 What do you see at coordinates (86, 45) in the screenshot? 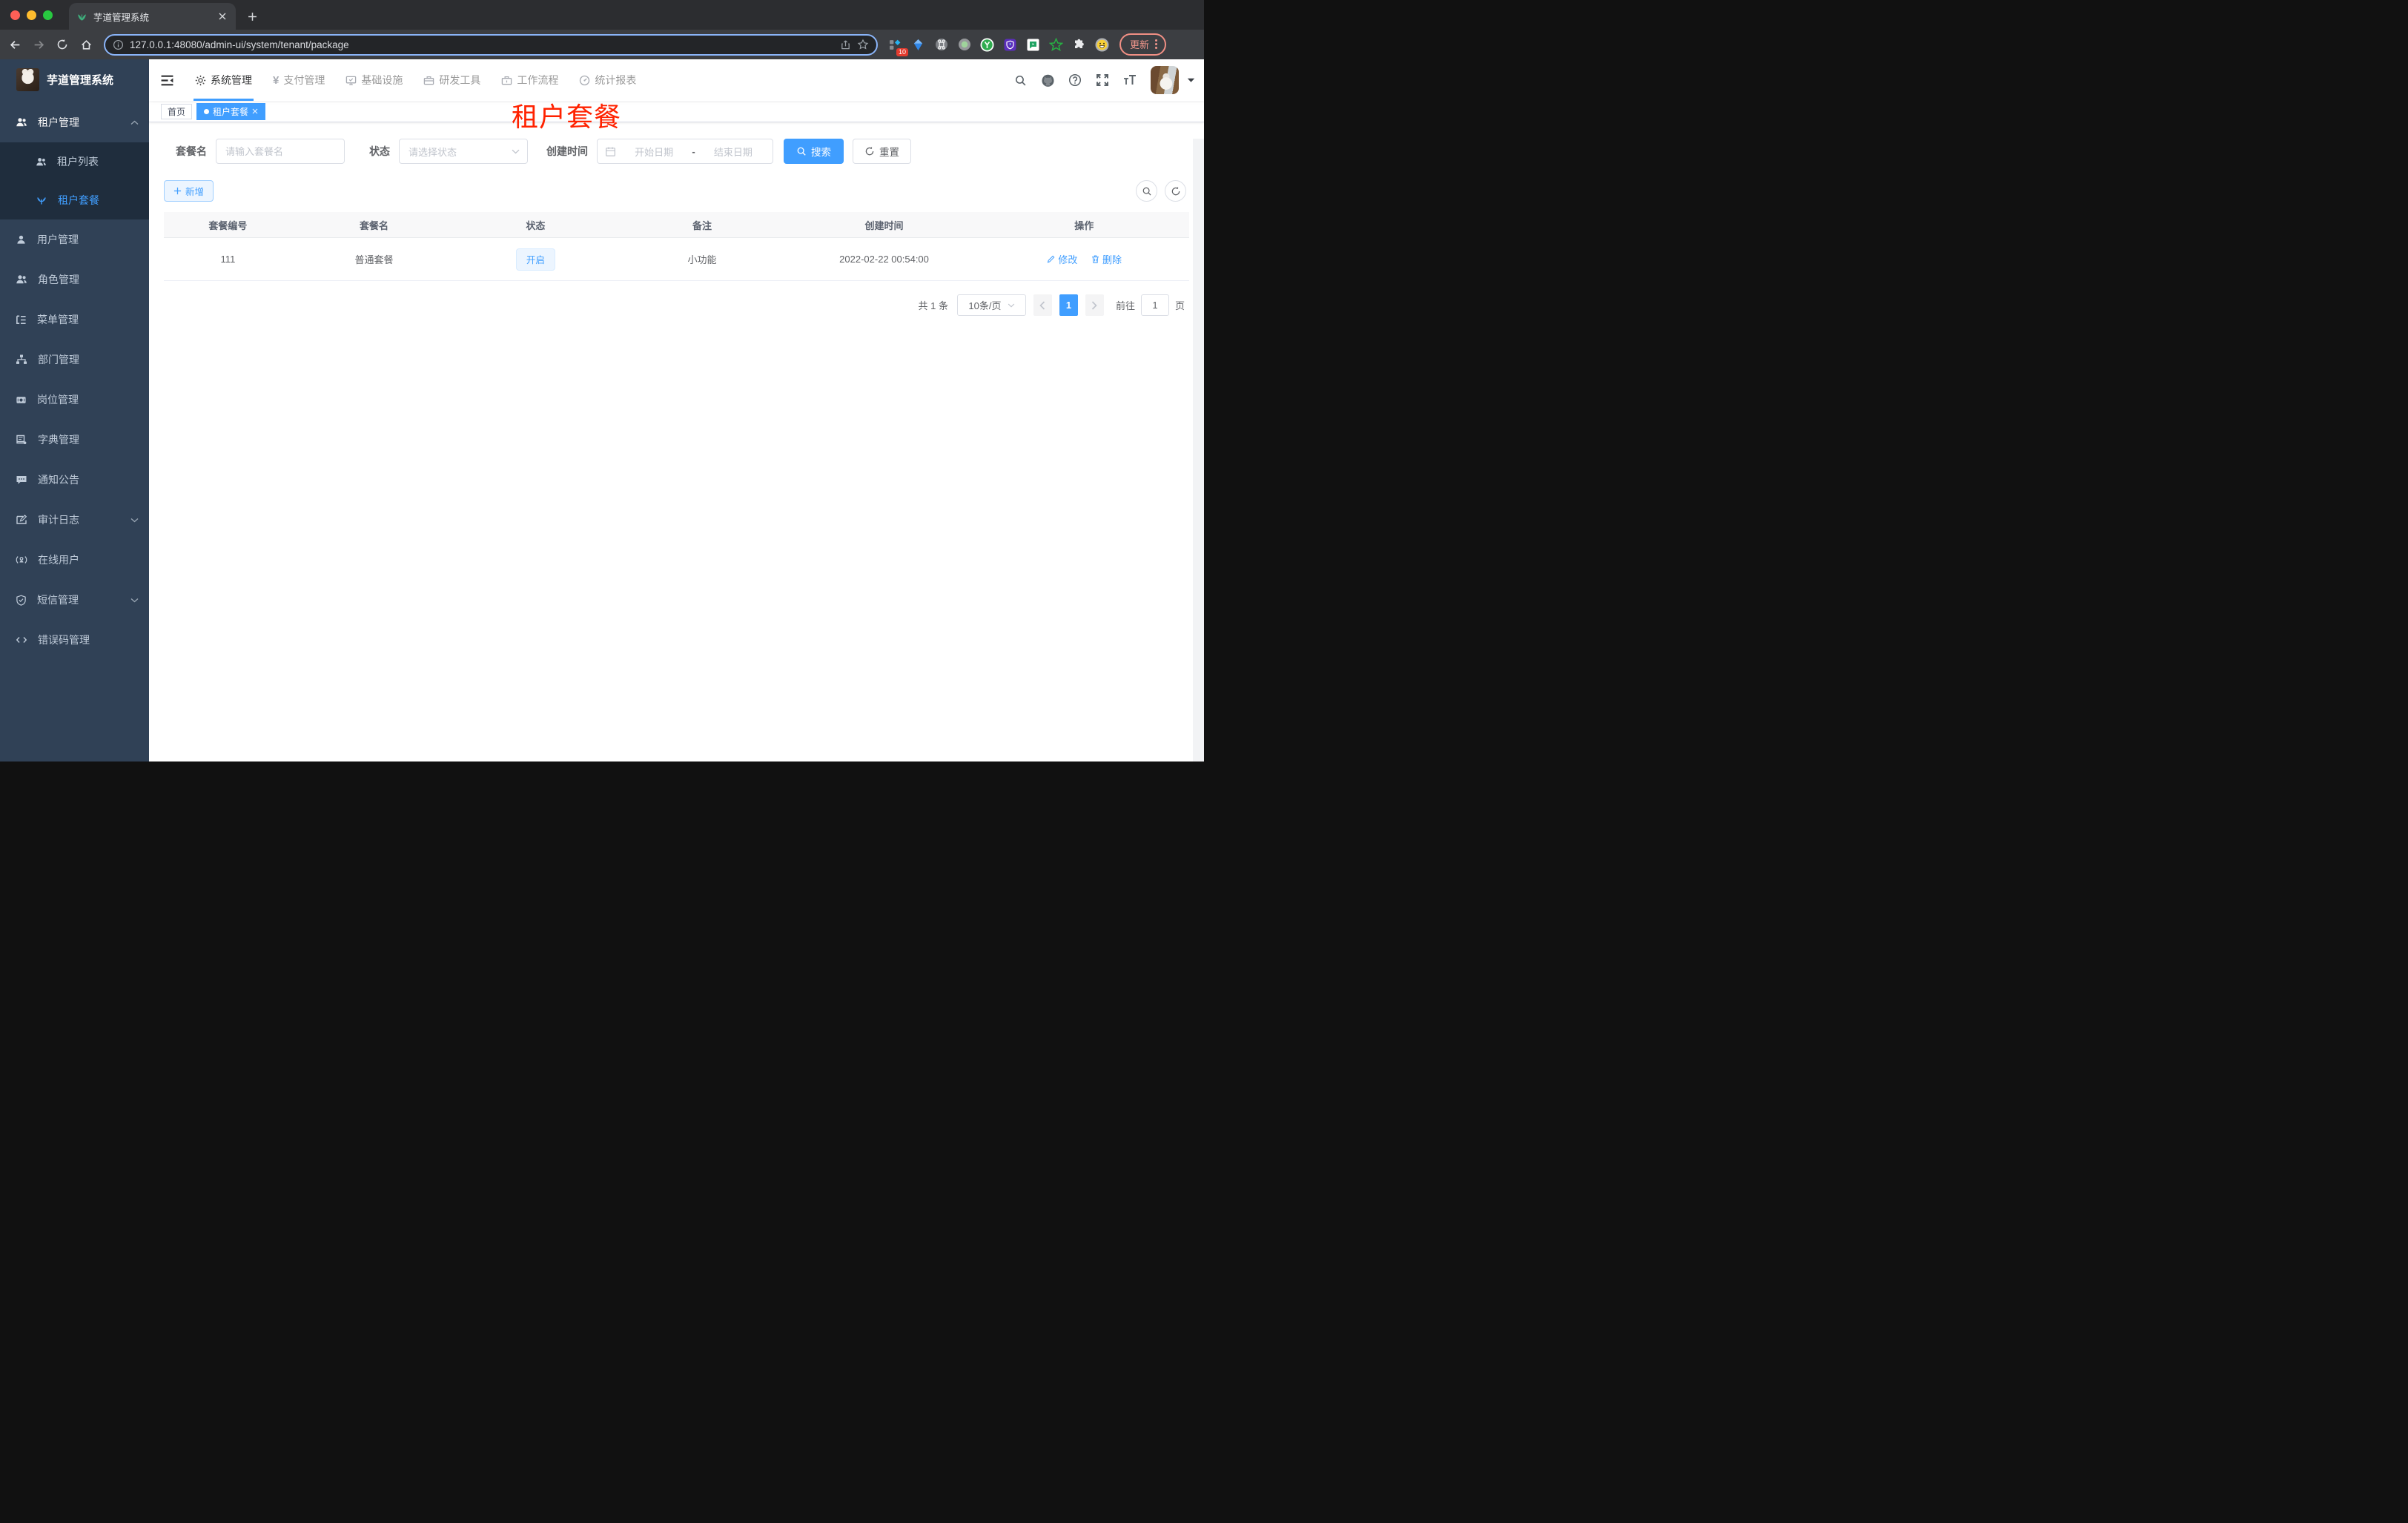
I see `home-icon` at bounding box center [86, 45].